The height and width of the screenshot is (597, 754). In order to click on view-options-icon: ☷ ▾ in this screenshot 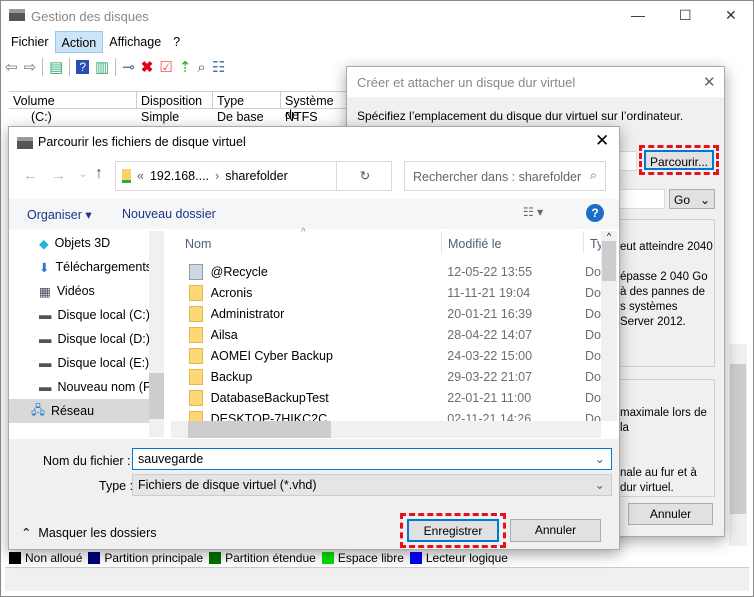, I will do `click(533, 212)`.